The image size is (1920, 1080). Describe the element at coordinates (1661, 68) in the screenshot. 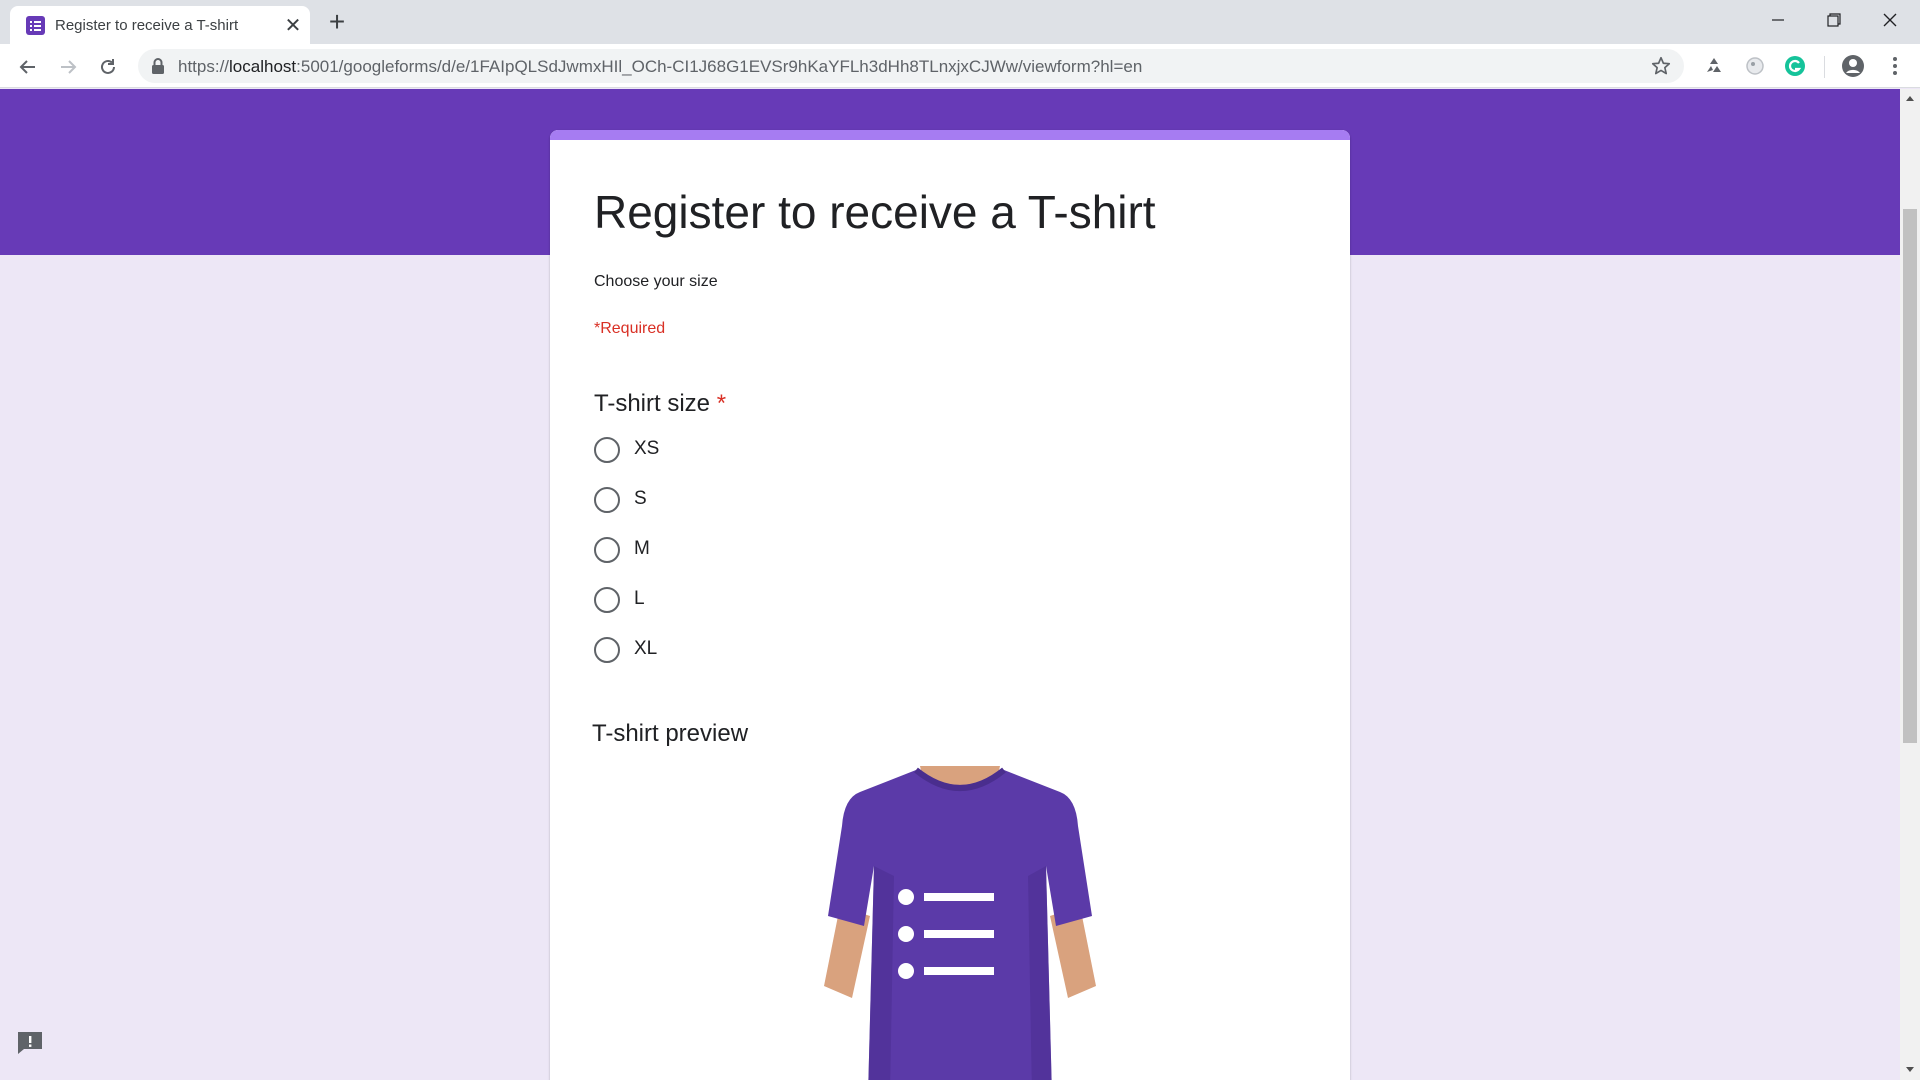

I see `star-icon` at that location.